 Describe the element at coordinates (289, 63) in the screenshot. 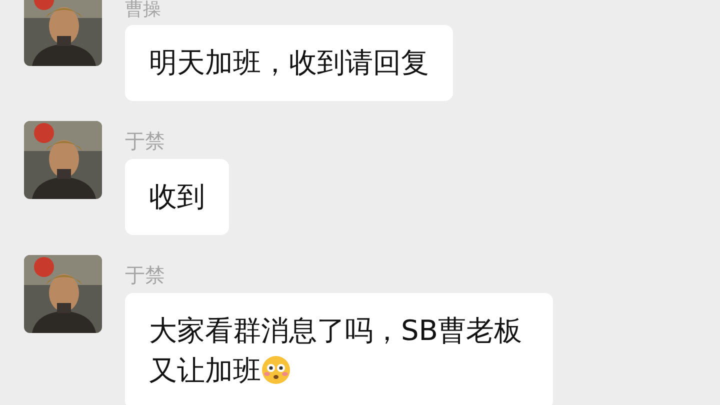

I see `message-bubble: 明天加班，收到请回复` at that location.